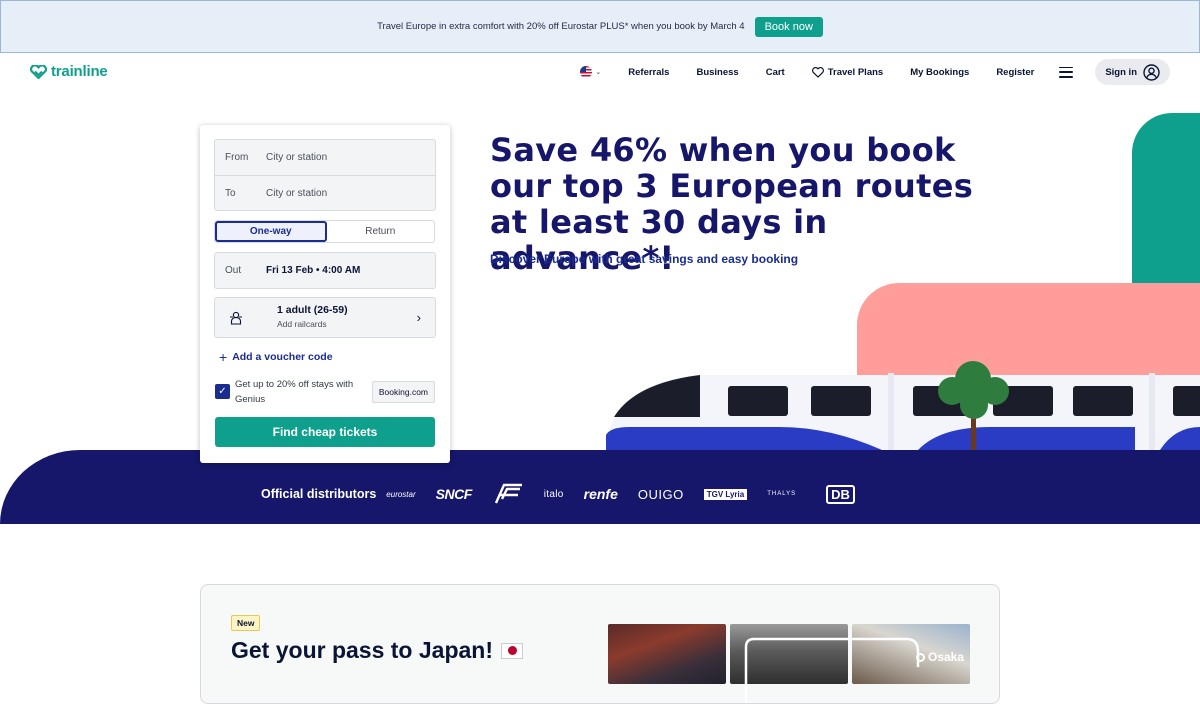  I want to click on japan-title-text: Get your pass to Japan!, so click(362, 650).